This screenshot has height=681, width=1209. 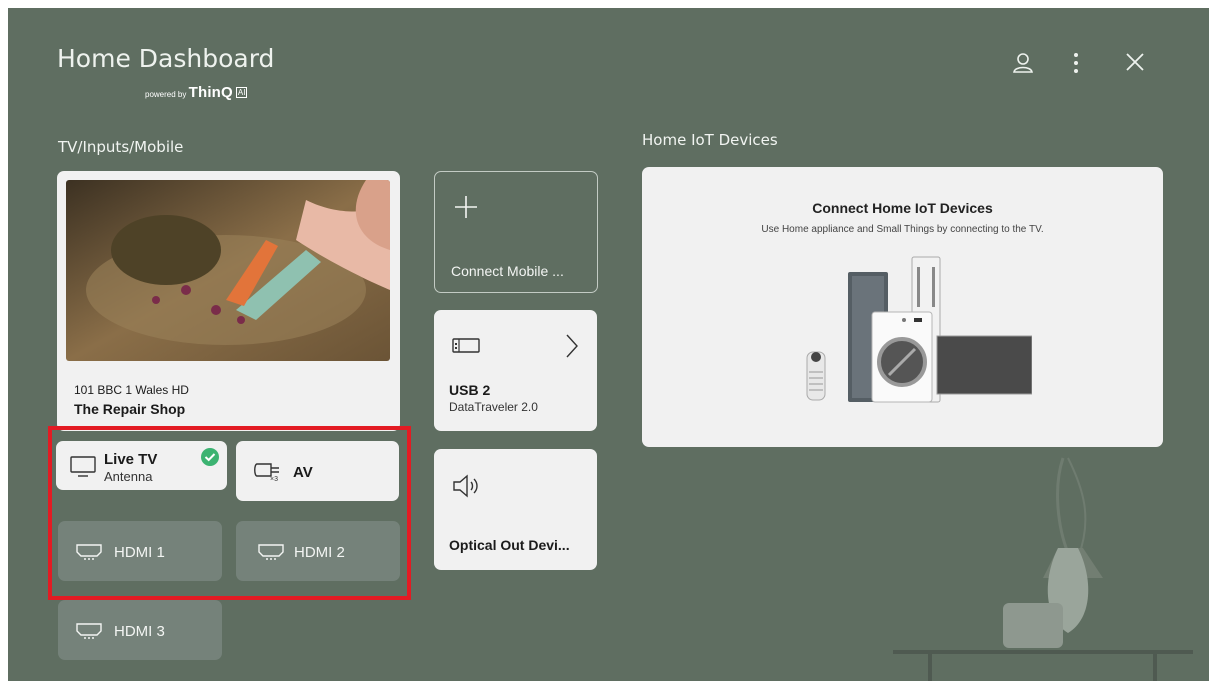 What do you see at coordinates (166, 58) in the screenshot?
I see `page-title: Home Dashboard` at bounding box center [166, 58].